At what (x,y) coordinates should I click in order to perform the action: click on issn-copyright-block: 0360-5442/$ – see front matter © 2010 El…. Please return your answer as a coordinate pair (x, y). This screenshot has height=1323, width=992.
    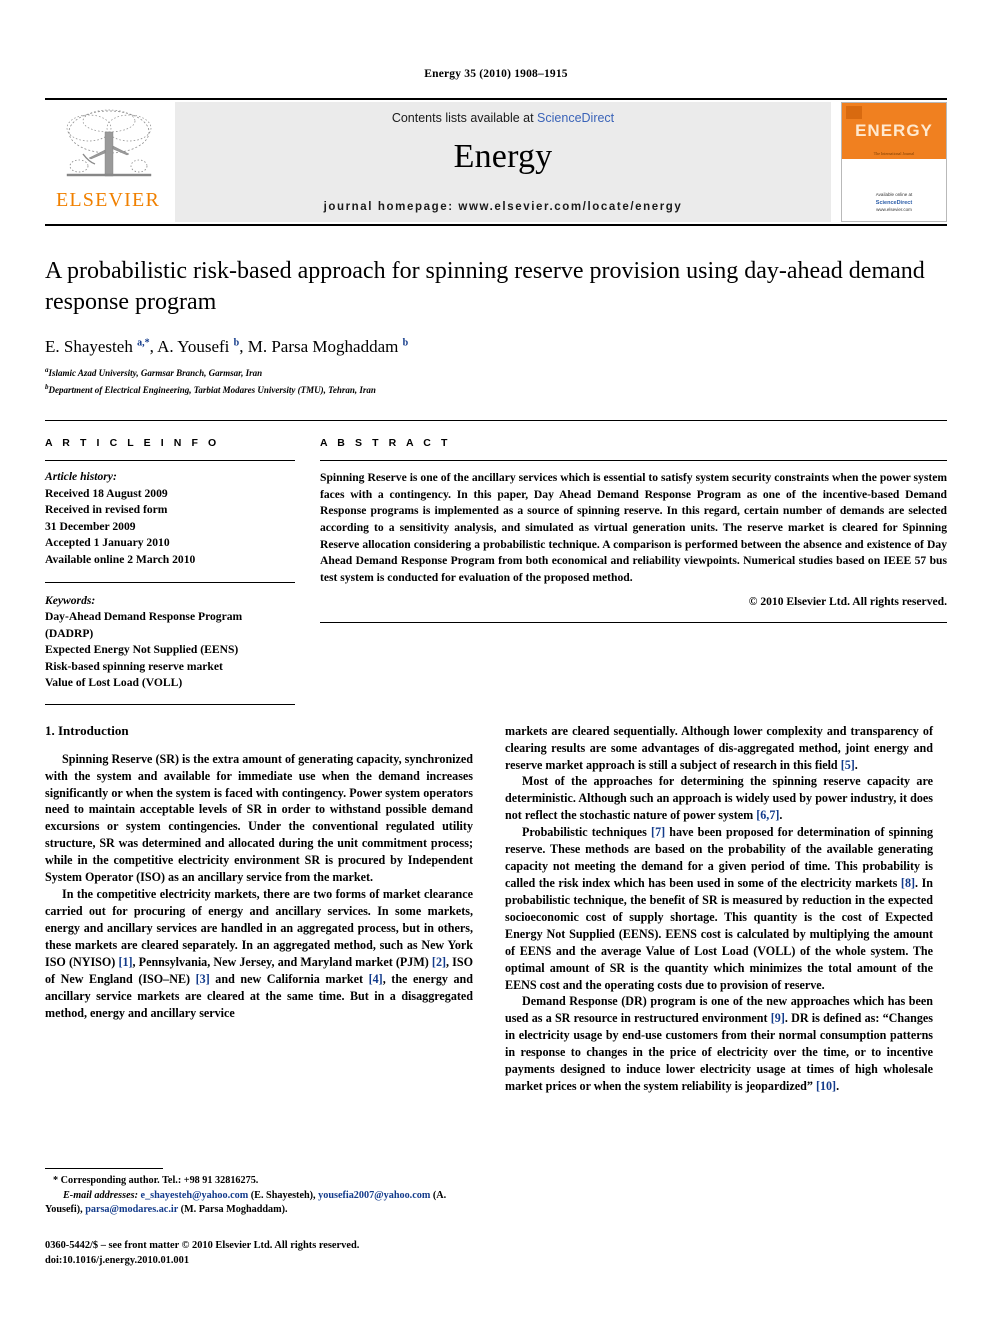
    Looking at the image, I should click on (259, 1254).